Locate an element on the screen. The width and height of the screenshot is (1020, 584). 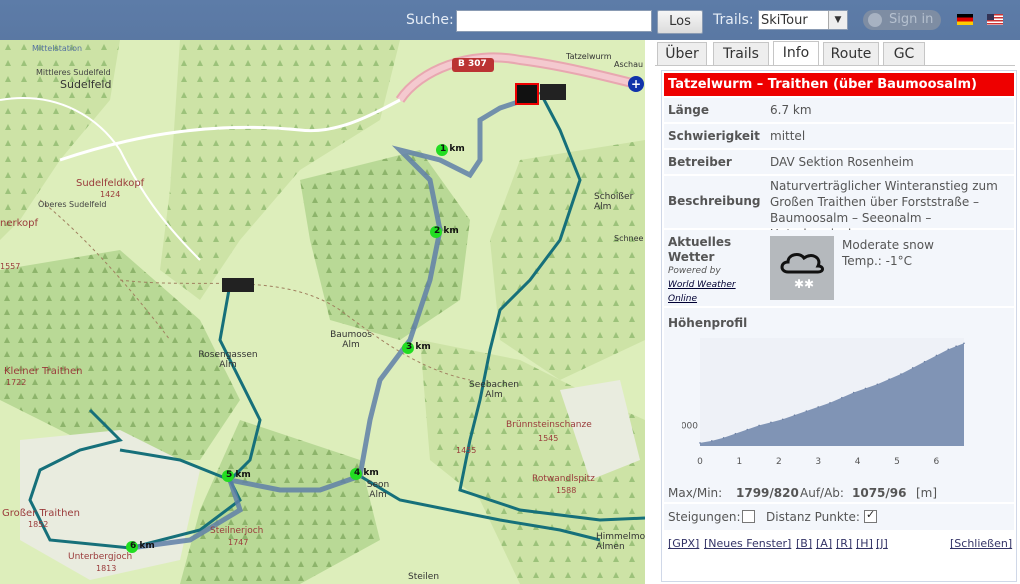
flag-de-icon is located at coordinates (965, 19).